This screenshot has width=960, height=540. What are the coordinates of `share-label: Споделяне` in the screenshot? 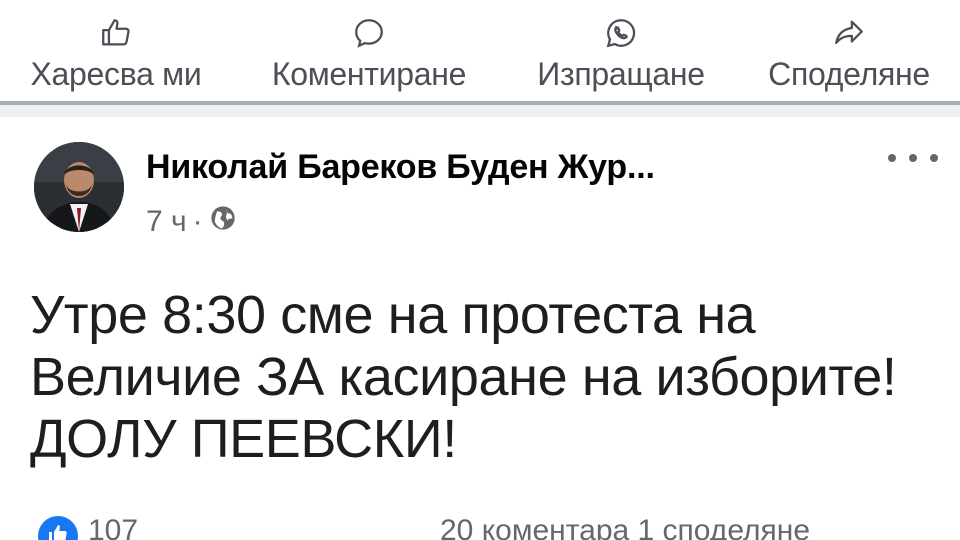 It's located at (849, 74).